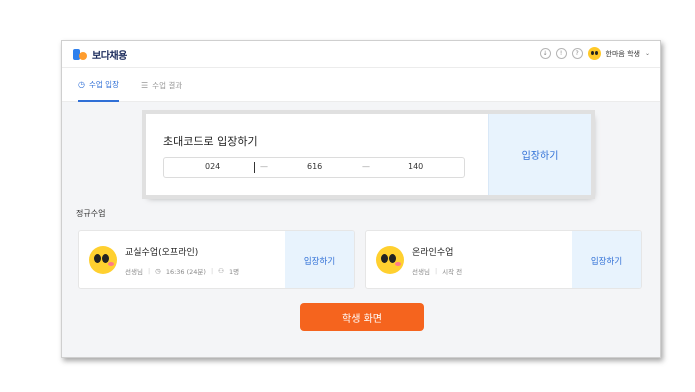 This screenshot has height=392, width=695. I want to click on help-icon: ?, so click(577, 53).